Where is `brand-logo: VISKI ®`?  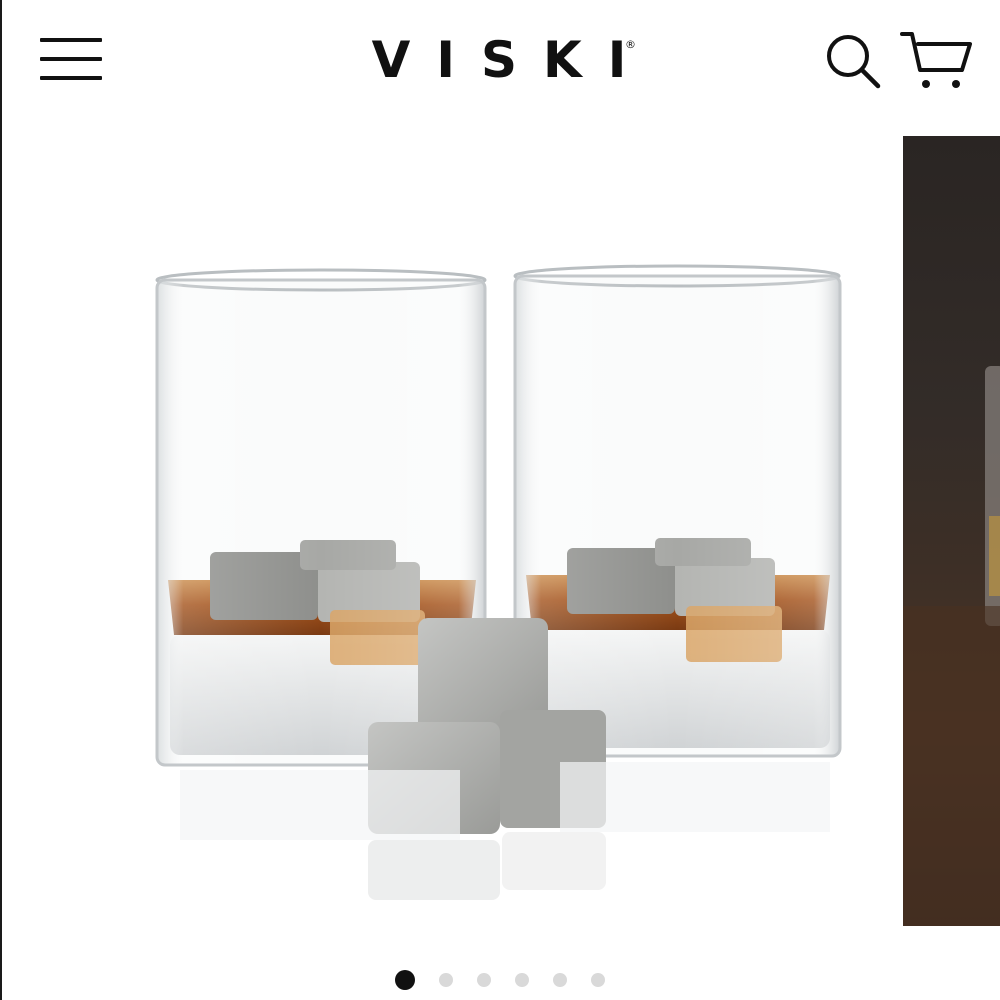
brand-logo: VISKI ® is located at coordinates (505, 60).